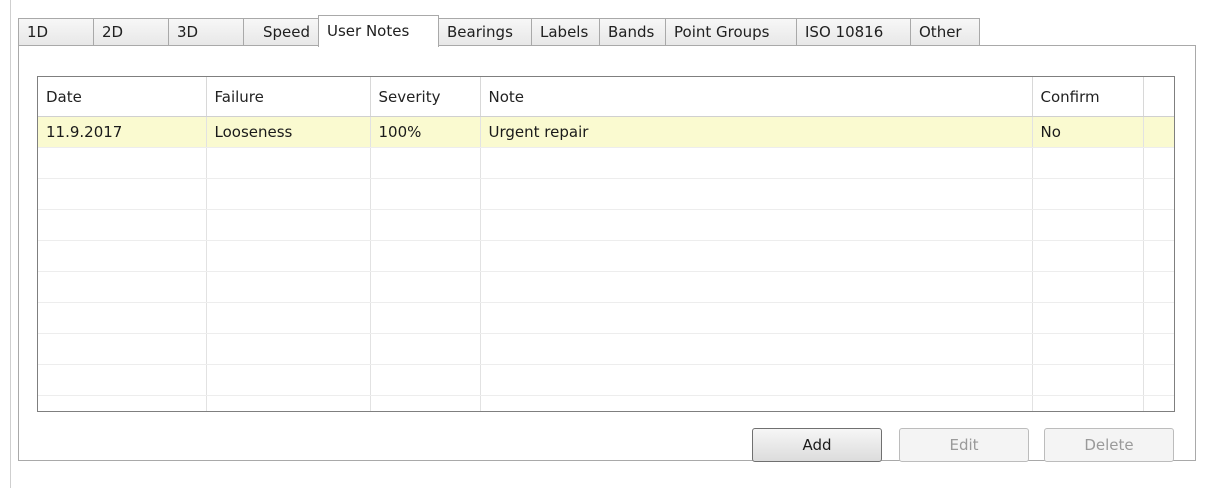 Image resolution: width=1209 pixels, height=488 pixels. What do you see at coordinates (425, 97) in the screenshot?
I see `column-header-severity: Severity` at bounding box center [425, 97].